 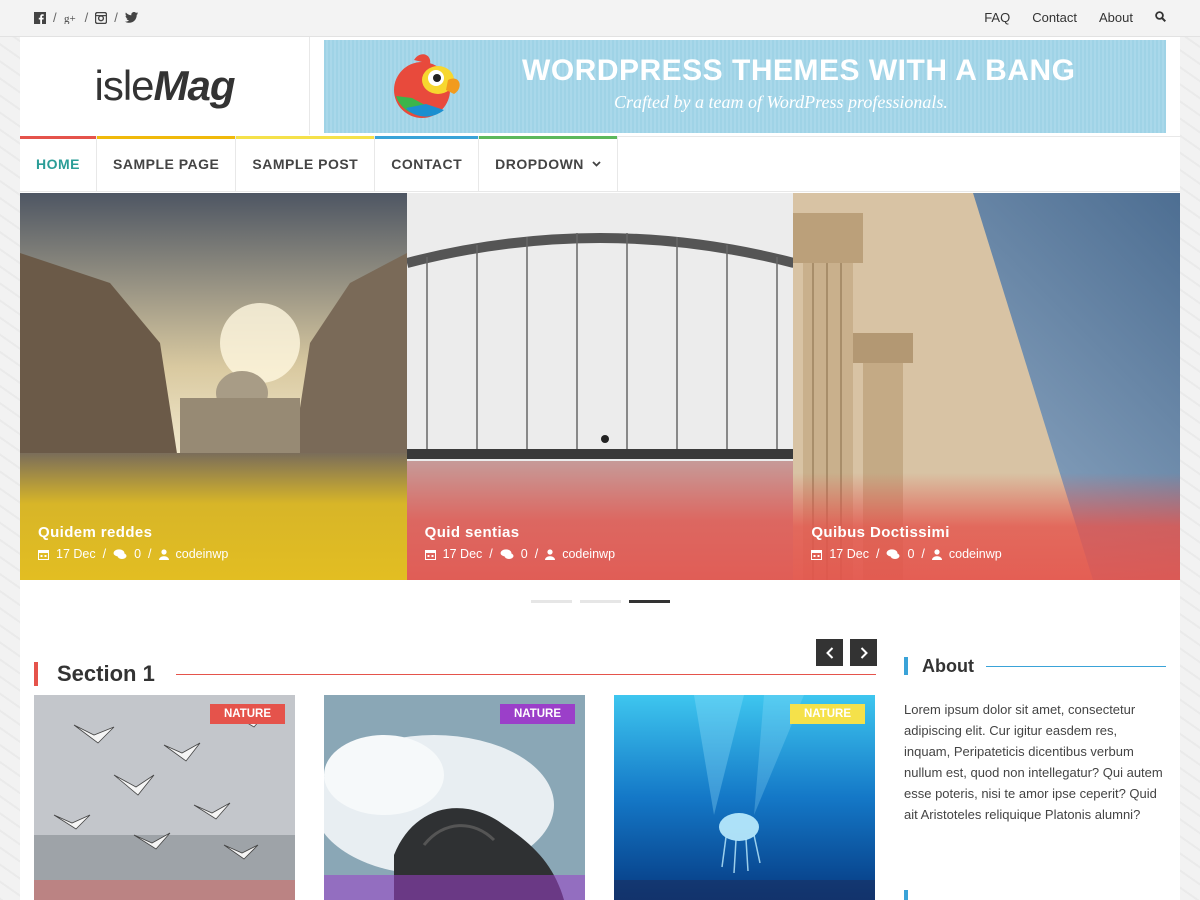 I want to click on search-icon, so click(x=1161, y=17).